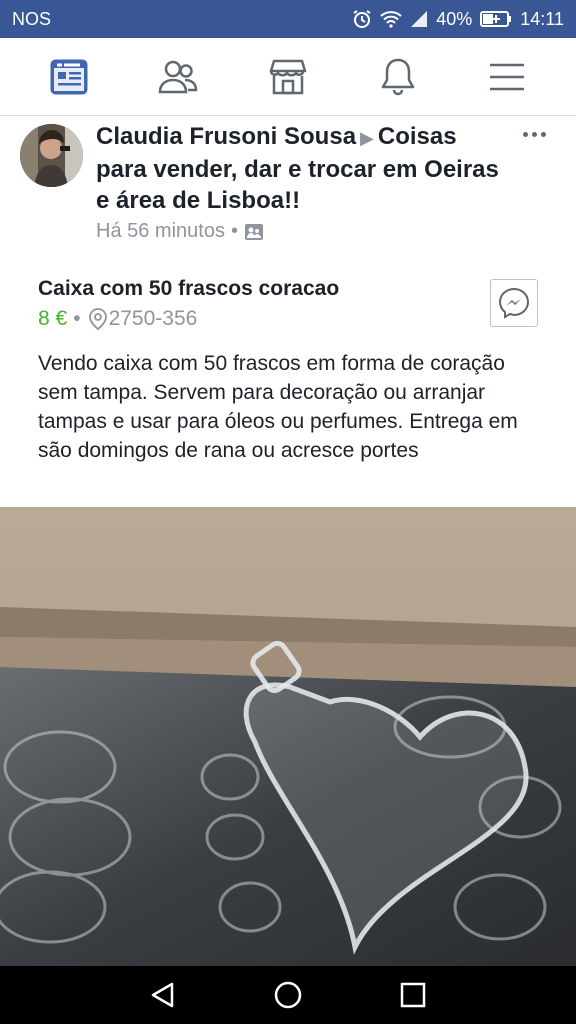  I want to click on signal-icon, so click(419, 19).